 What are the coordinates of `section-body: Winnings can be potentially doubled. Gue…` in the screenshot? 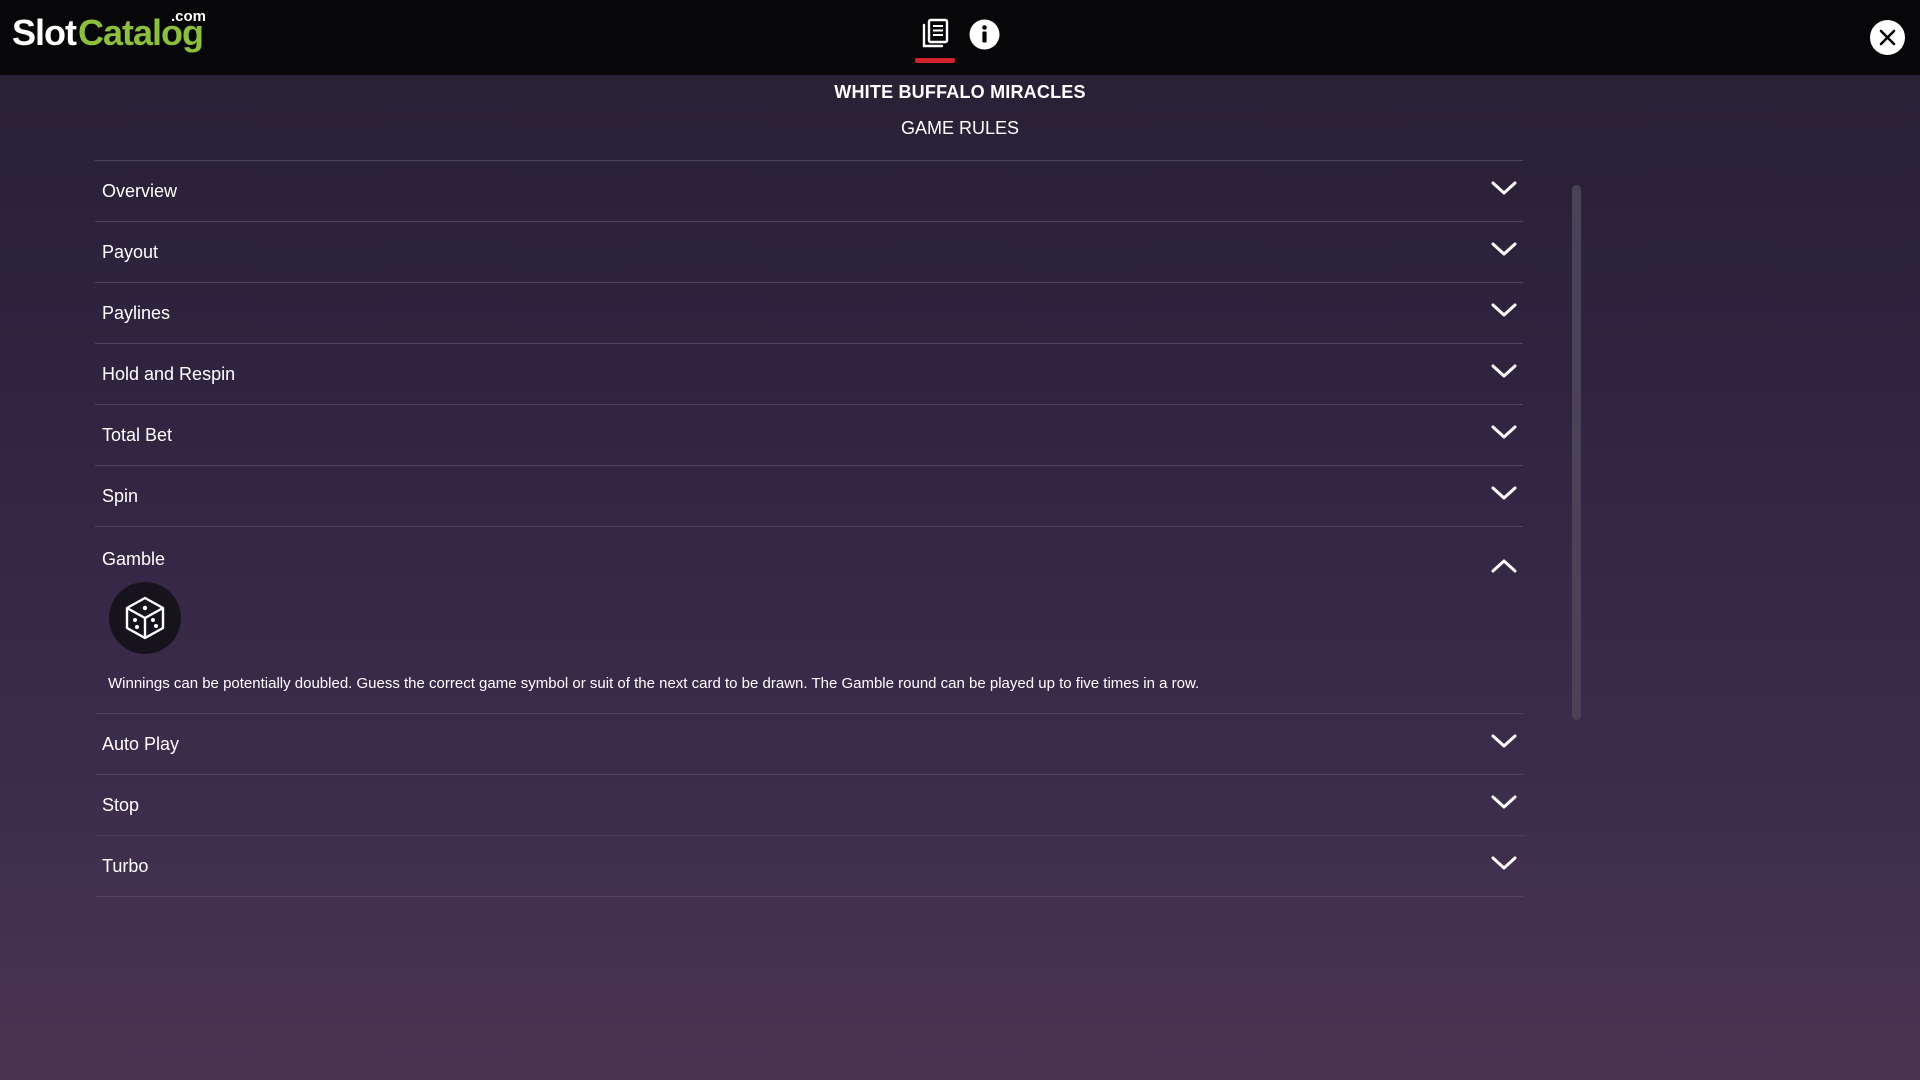 It's located at (809, 642).